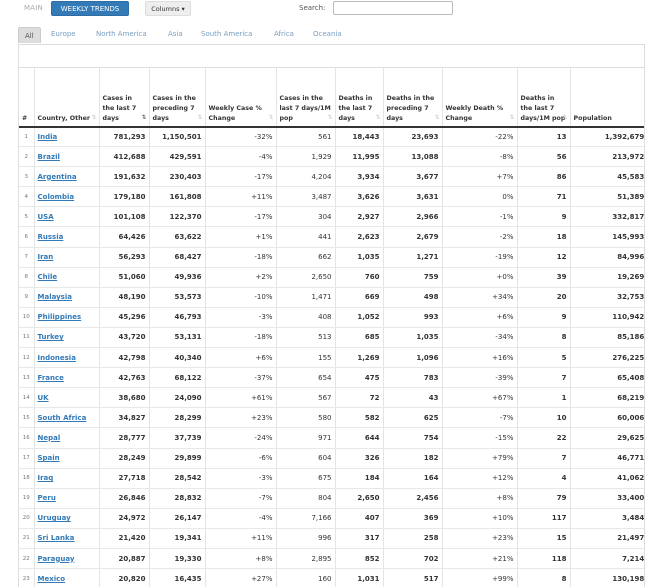 Image resolution: width=654 pixels, height=587 pixels. What do you see at coordinates (480, 157) in the screenshot?
I see `table-cell-weekly-death-change: -8%` at bounding box center [480, 157].